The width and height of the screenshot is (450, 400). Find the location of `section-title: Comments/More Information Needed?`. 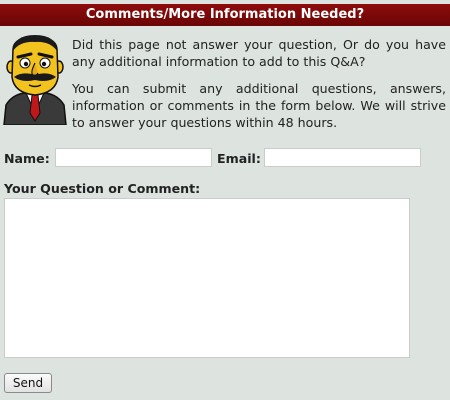

section-title: Comments/More Information Needed? is located at coordinates (225, 15).